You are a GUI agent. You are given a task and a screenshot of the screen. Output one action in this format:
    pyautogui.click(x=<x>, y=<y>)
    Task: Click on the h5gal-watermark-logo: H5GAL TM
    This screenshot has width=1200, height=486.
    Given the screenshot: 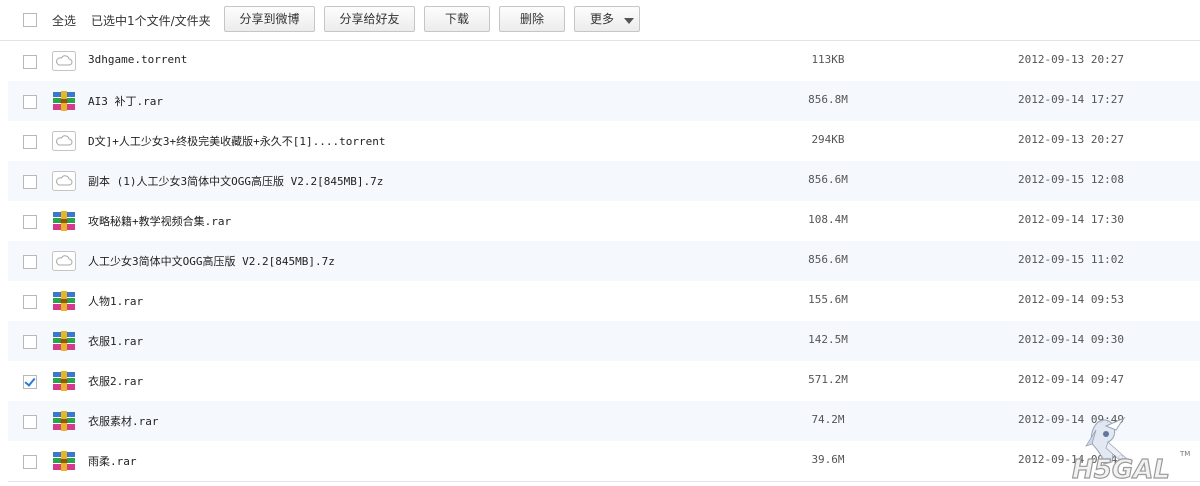 What is the action you would take?
    pyautogui.click(x=1130, y=451)
    